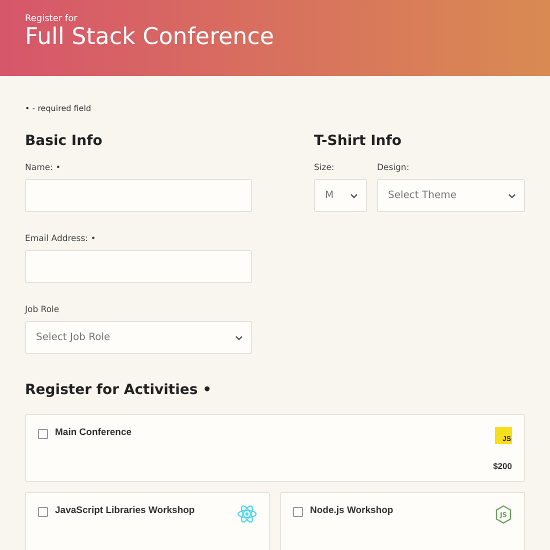 This screenshot has width=550, height=550. I want to click on activity-name: Main Conference, so click(94, 432).